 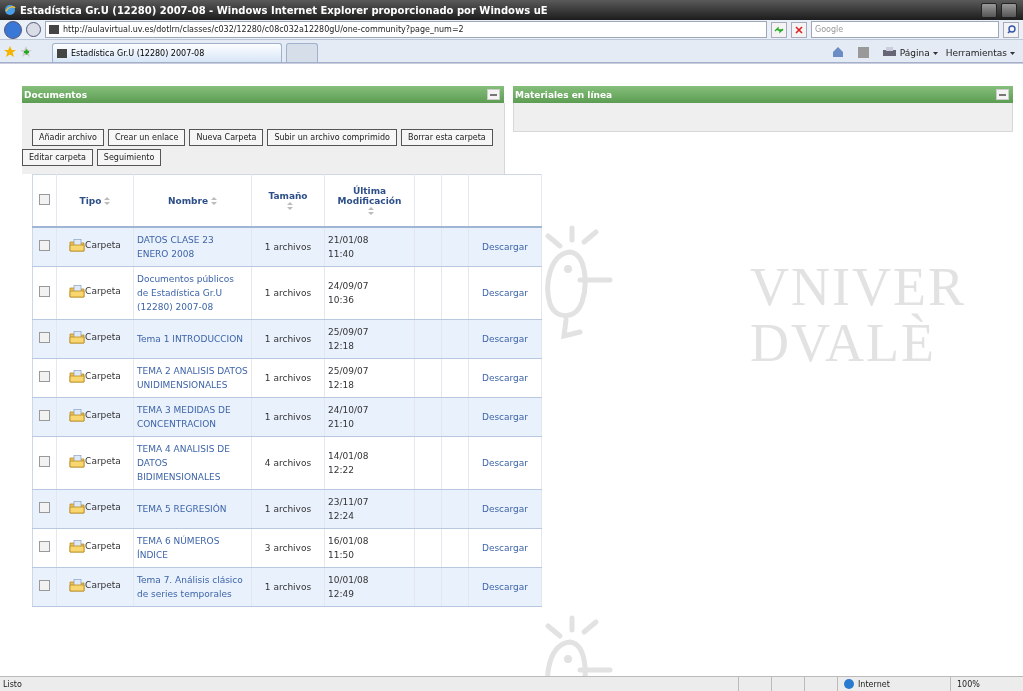 What do you see at coordinates (188, 200) in the screenshot?
I see `column-header: Nombre` at bounding box center [188, 200].